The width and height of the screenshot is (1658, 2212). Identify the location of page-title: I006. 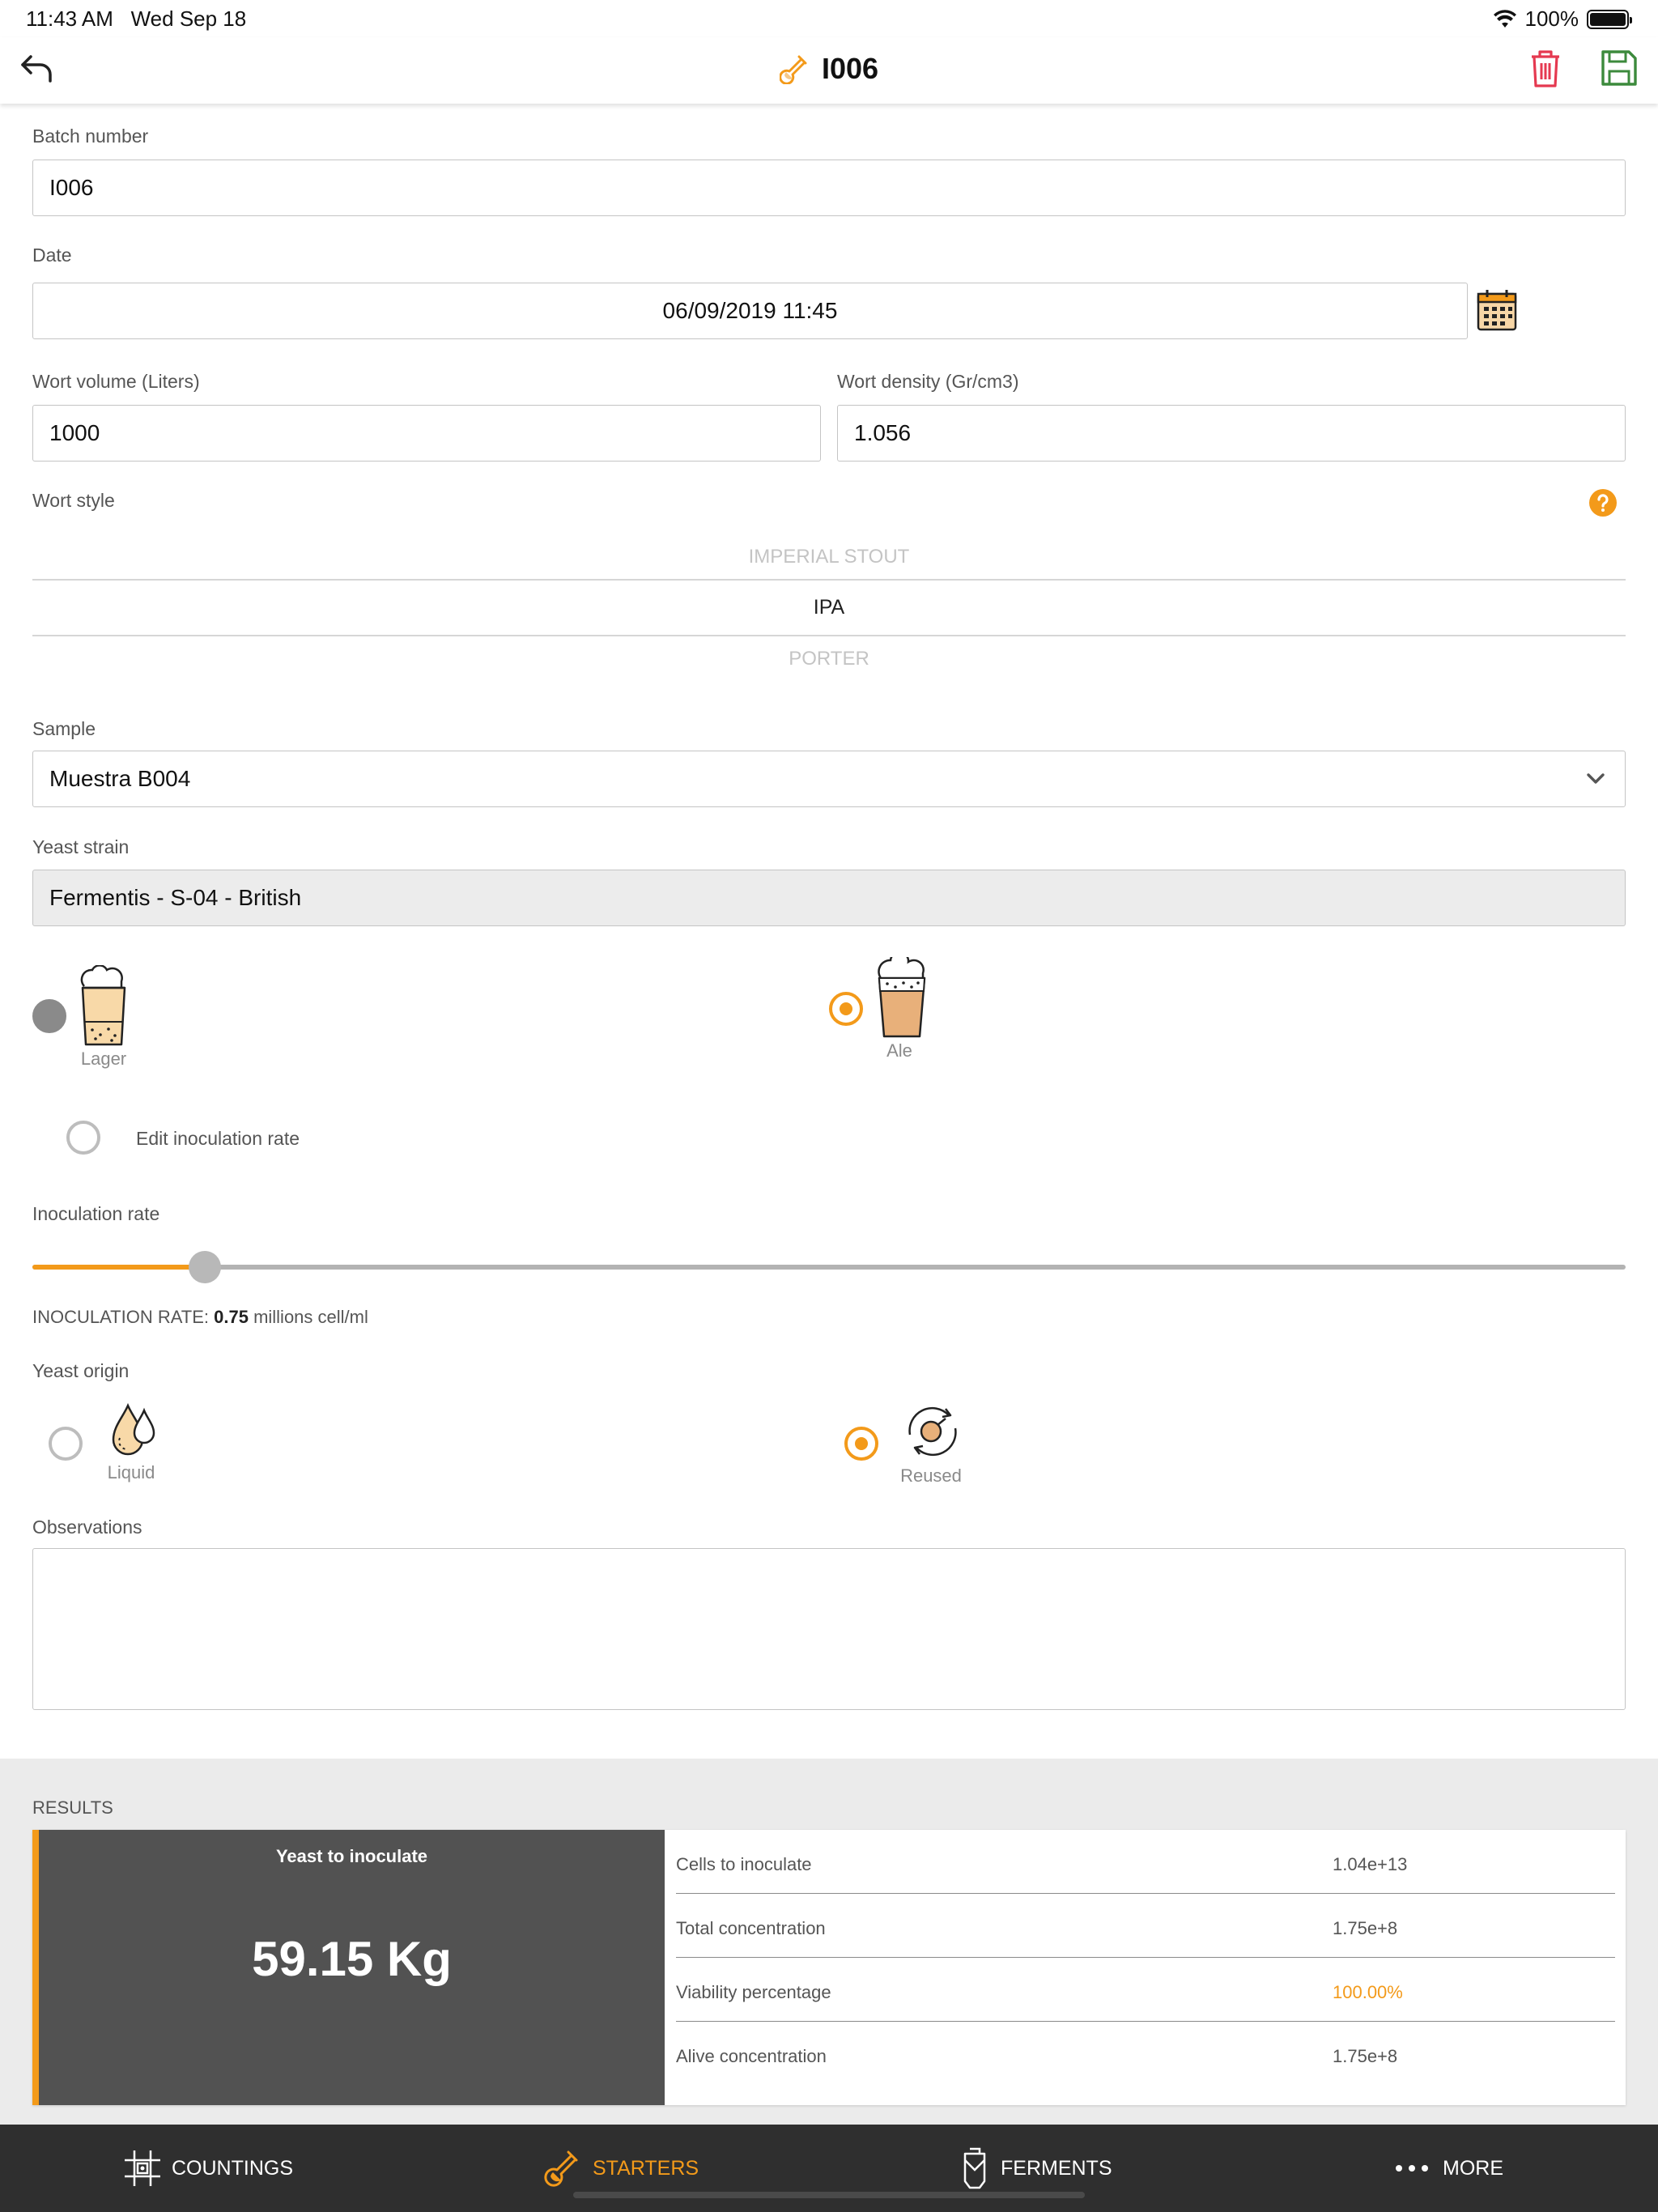
(829, 69).